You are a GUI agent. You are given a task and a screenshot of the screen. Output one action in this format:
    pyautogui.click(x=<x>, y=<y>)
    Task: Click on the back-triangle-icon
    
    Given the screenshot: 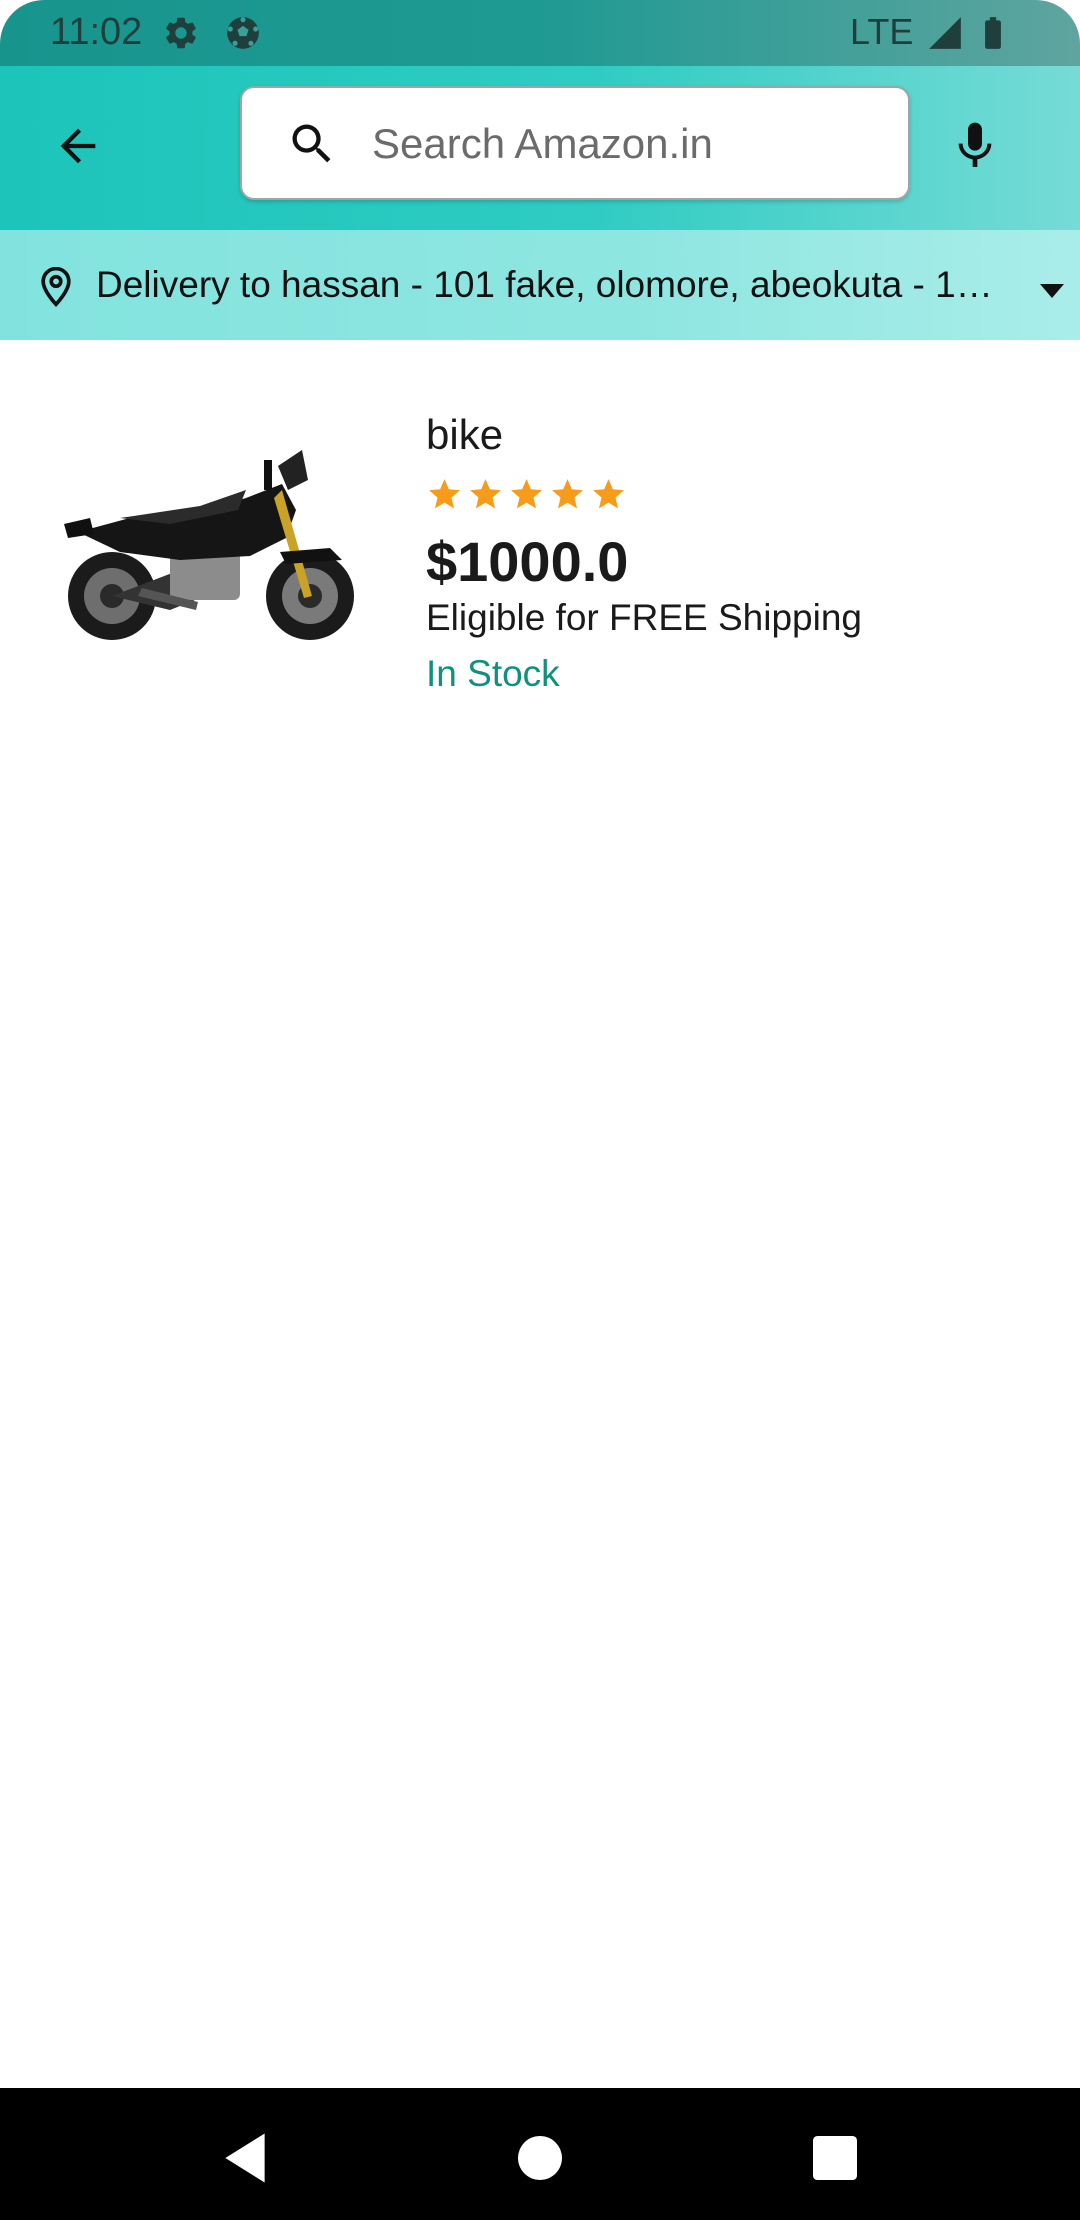 What is the action you would take?
    pyautogui.click(x=245, y=2158)
    